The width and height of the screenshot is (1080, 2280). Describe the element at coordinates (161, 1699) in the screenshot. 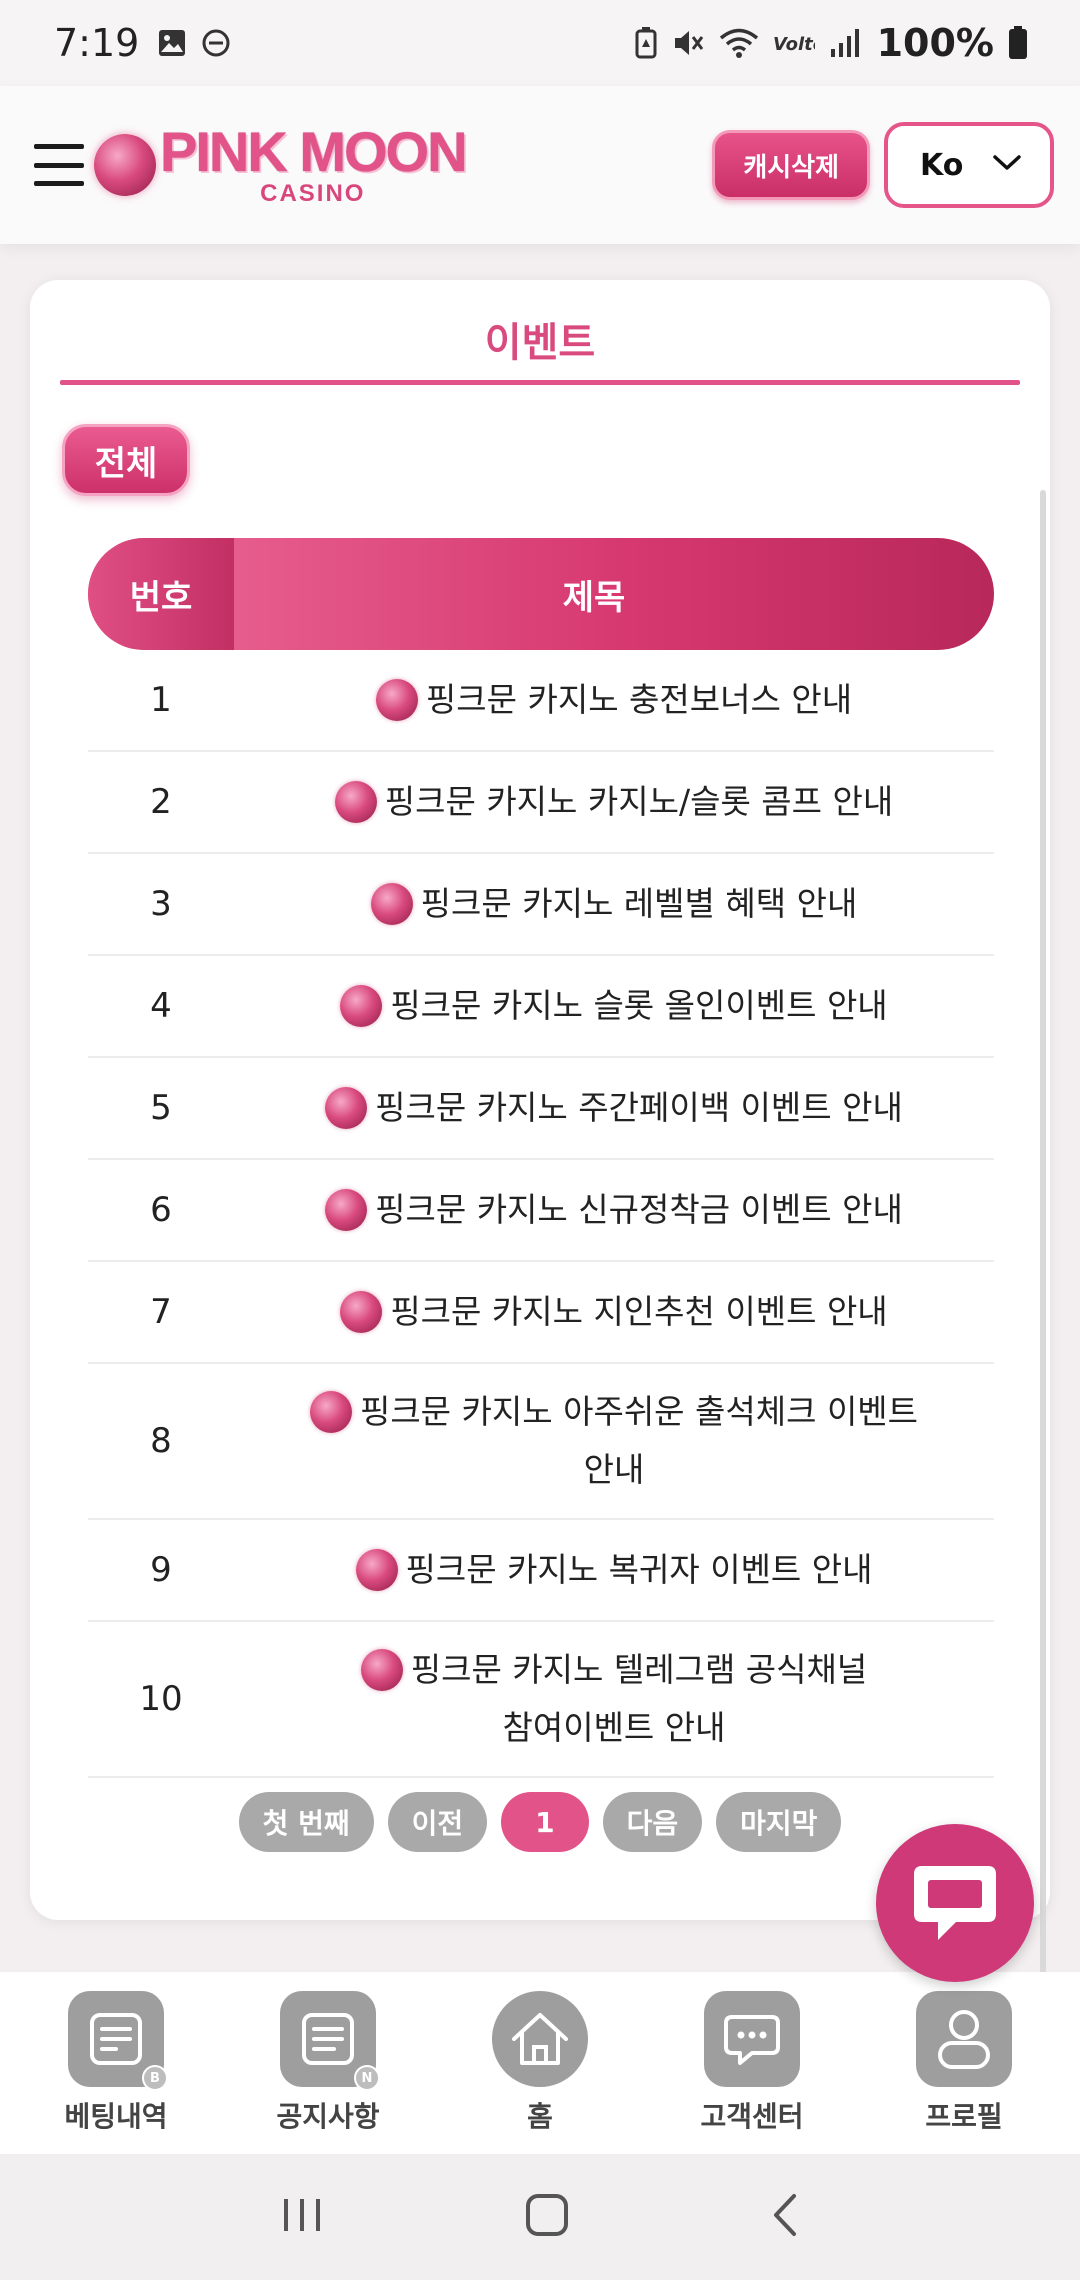

I see `row-number: 10` at that location.